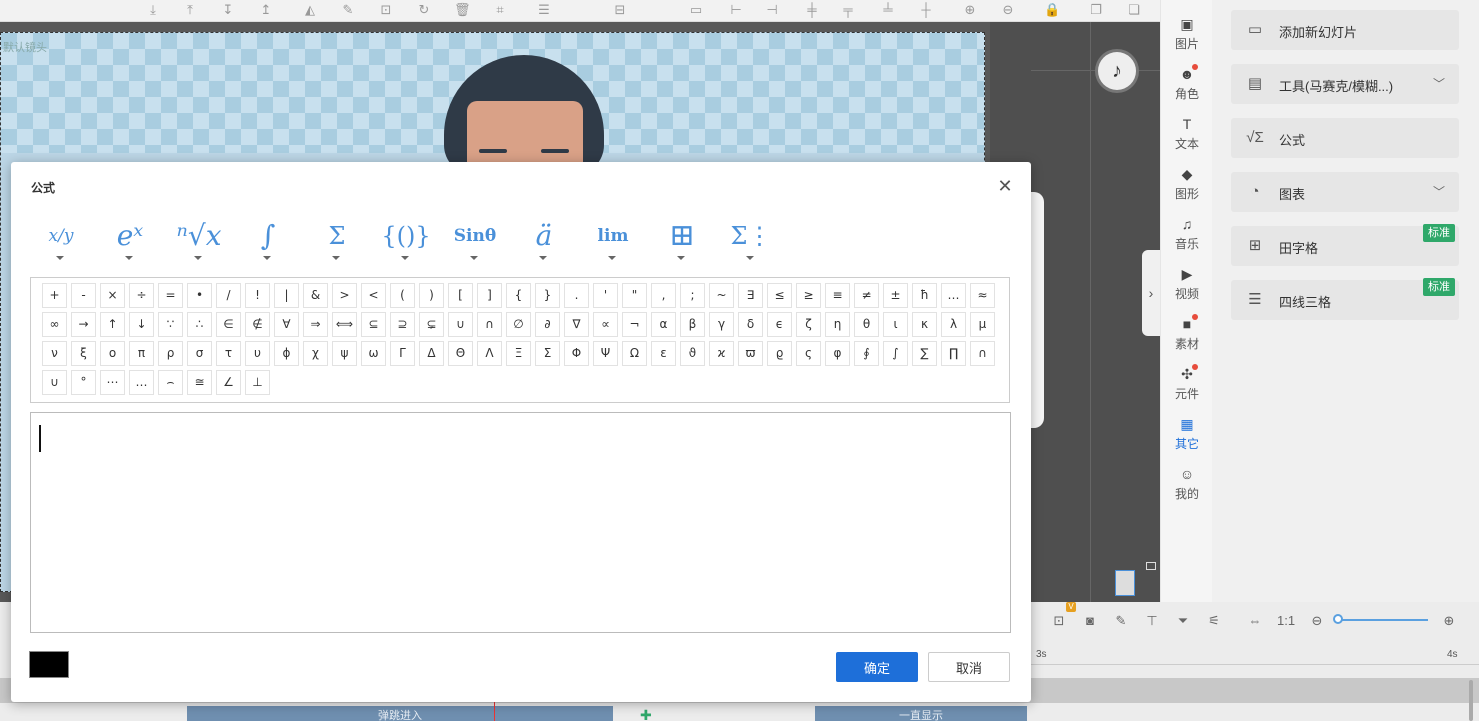  Describe the element at coordinates (1005, 186) in the screenshot. I see `close-icon: ✕` at that location.